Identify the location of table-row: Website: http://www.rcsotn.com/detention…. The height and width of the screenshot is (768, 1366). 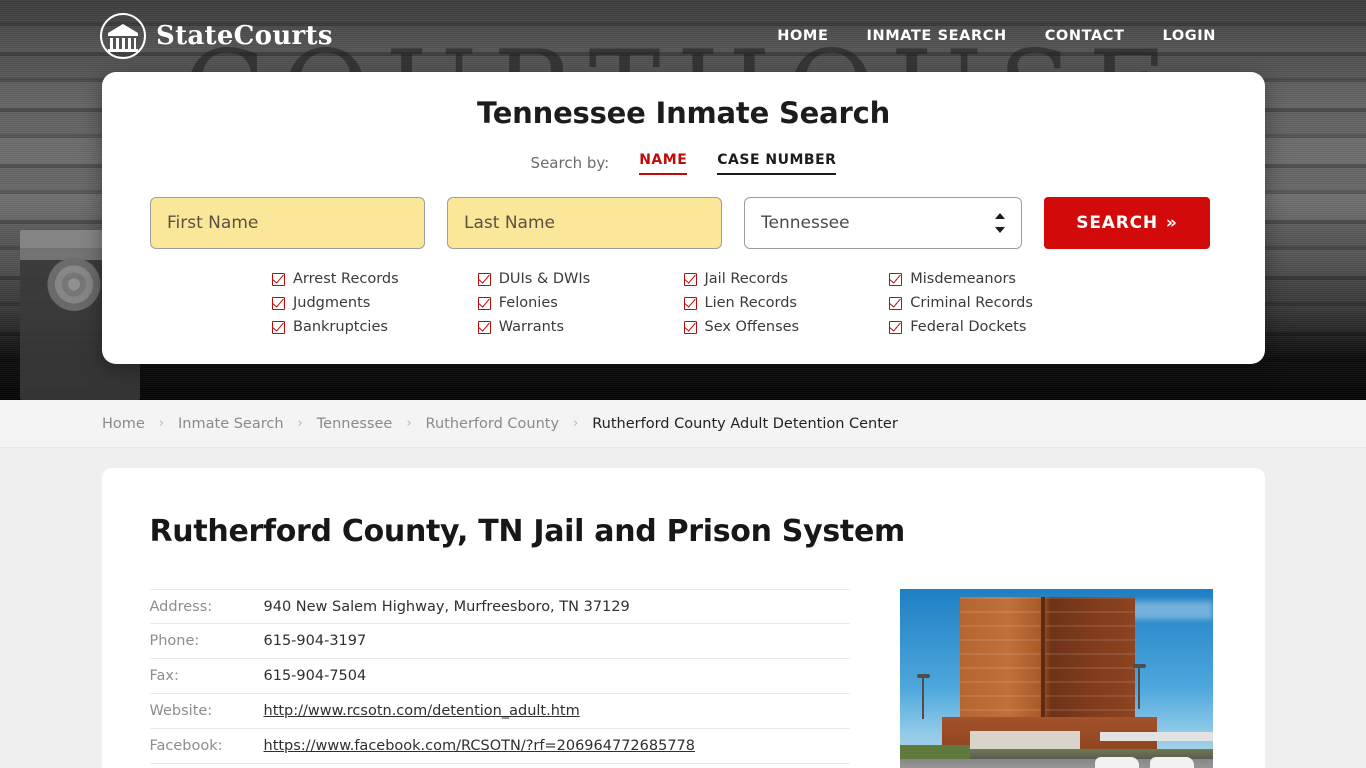
(499, 711).